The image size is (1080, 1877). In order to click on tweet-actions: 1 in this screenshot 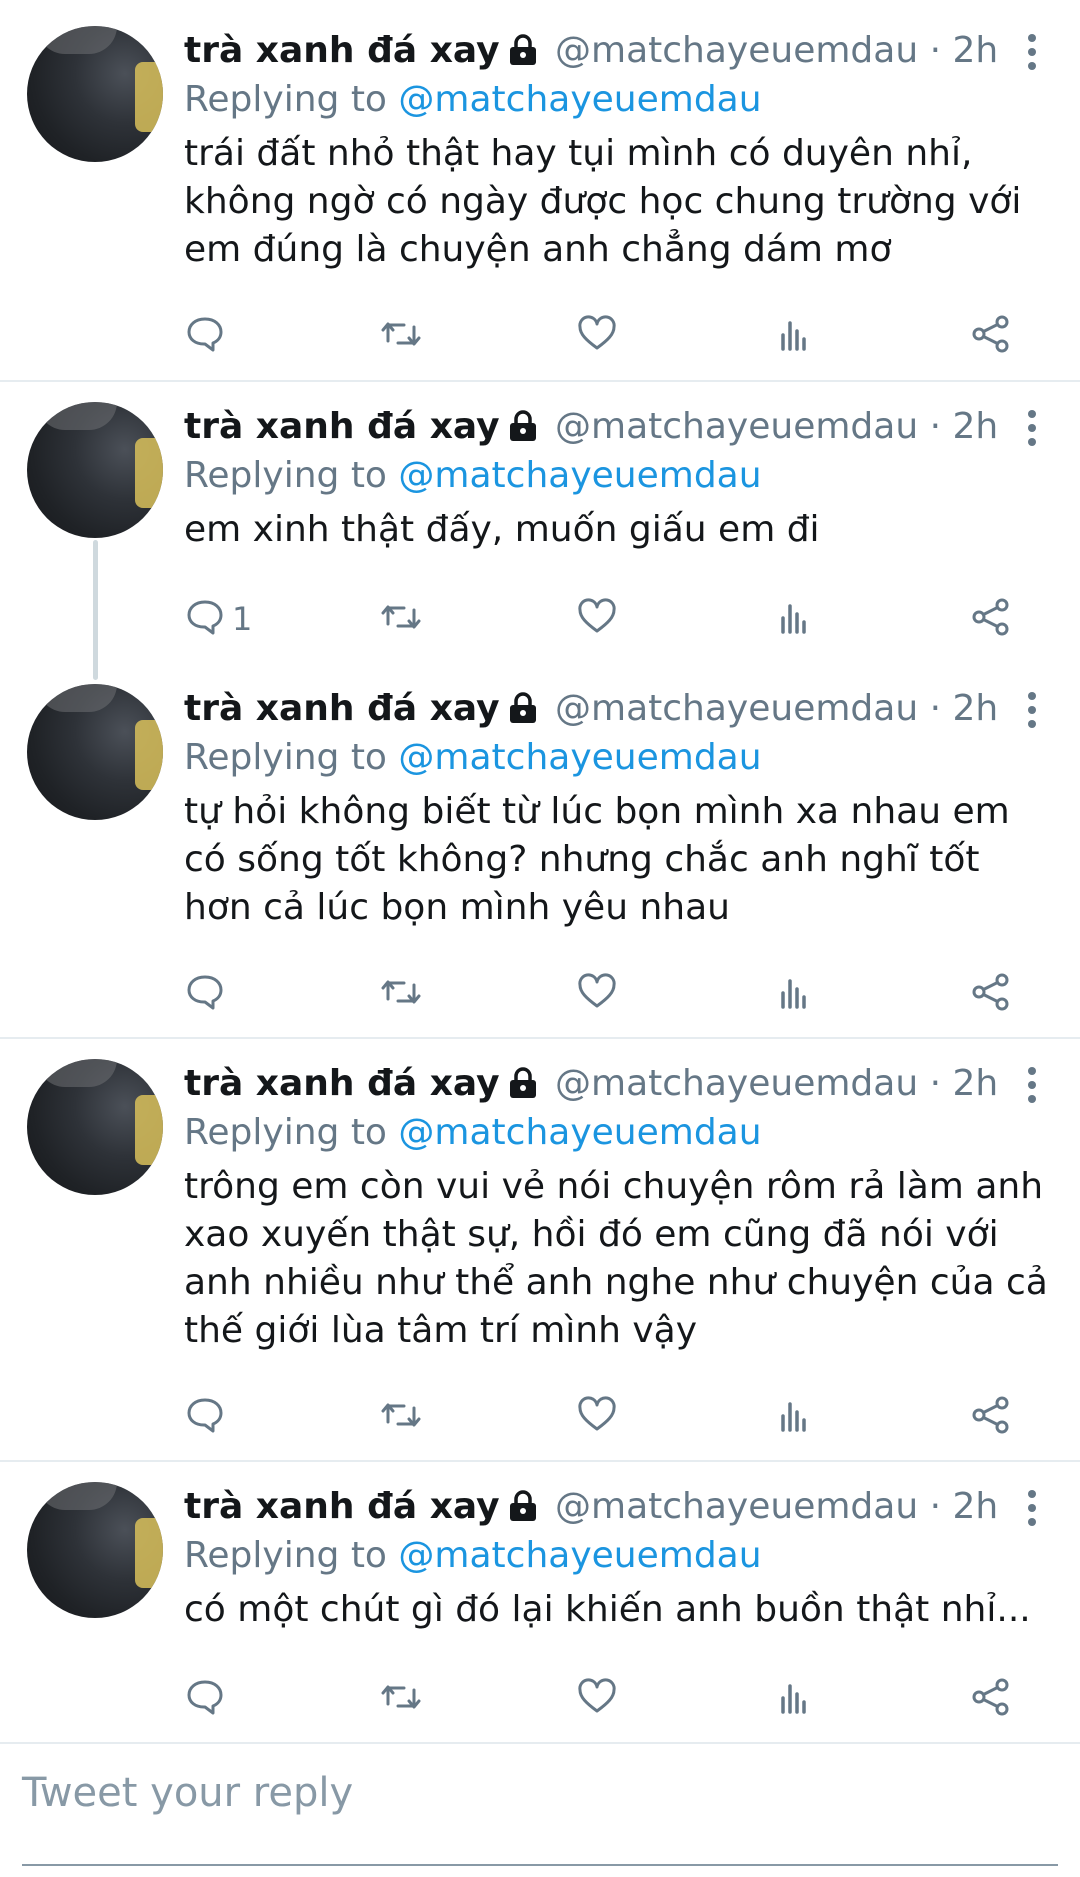, I will do `click(604, 619)`.